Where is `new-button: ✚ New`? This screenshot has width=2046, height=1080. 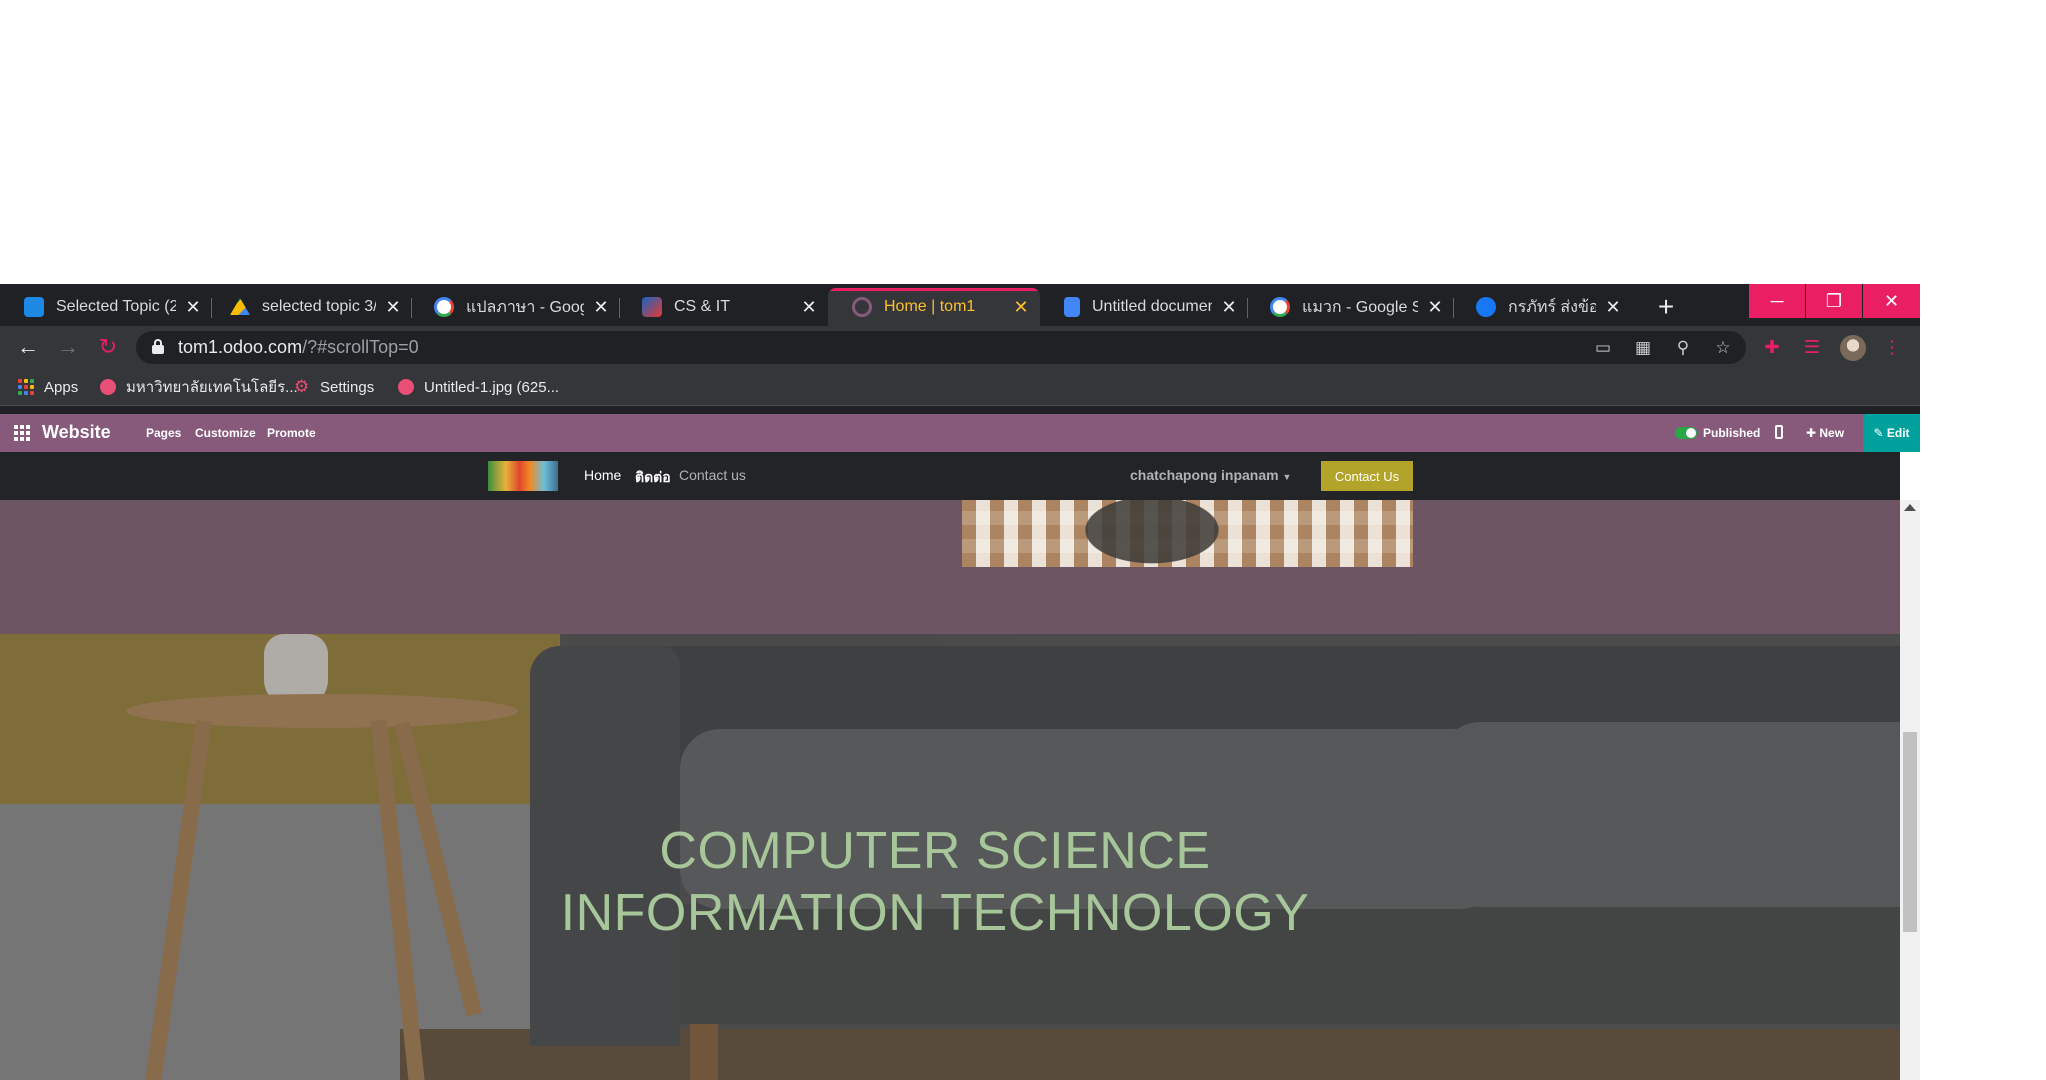
new-button: ✚ New is located at coordinates (1825, 433).